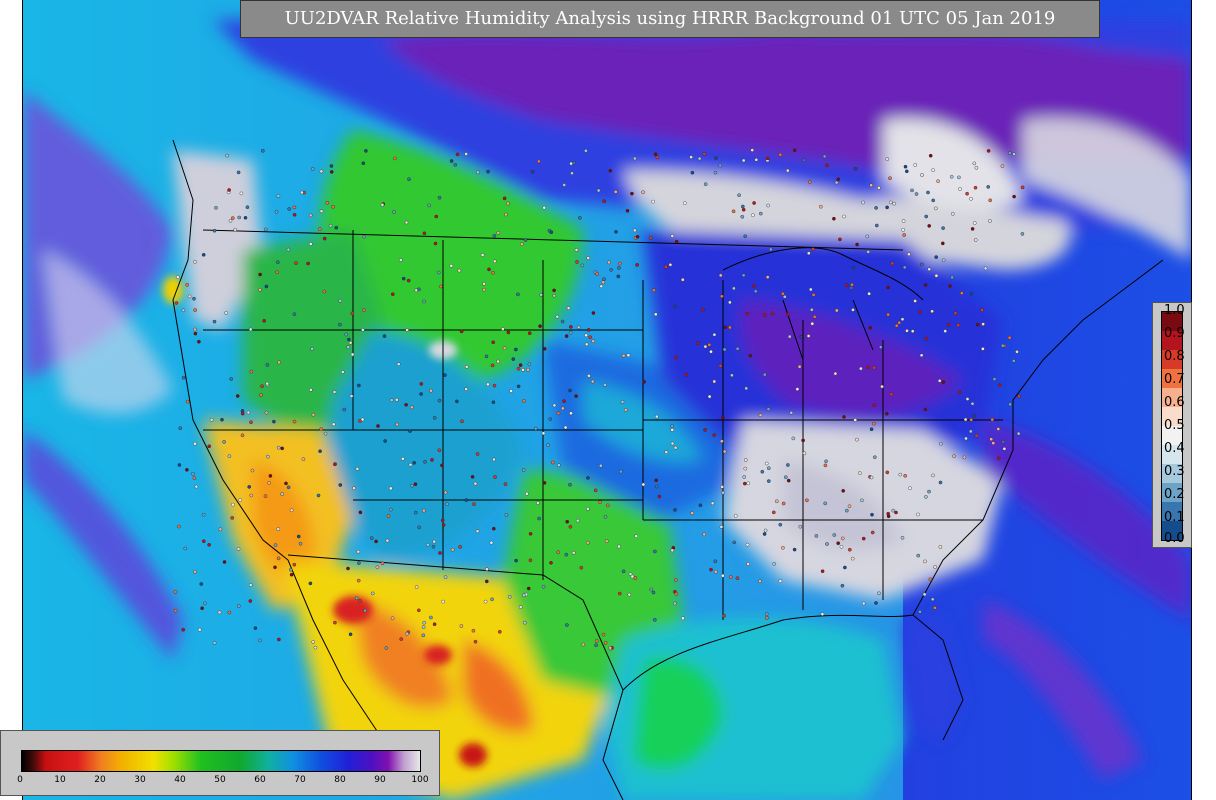 The width and height of the screenshot is (1216, 800). What do you see at coordinates (1174, 310) in the screenshot?
I see `innov-tick: 1.0` at bounding box center [1174, 310].